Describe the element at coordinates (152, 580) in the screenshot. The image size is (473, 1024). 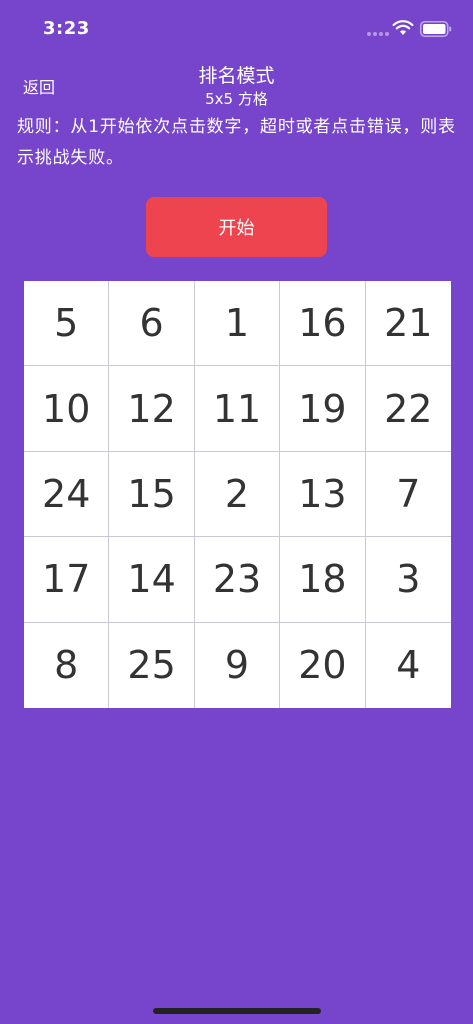
I see `grid-cell: 14` at that location.